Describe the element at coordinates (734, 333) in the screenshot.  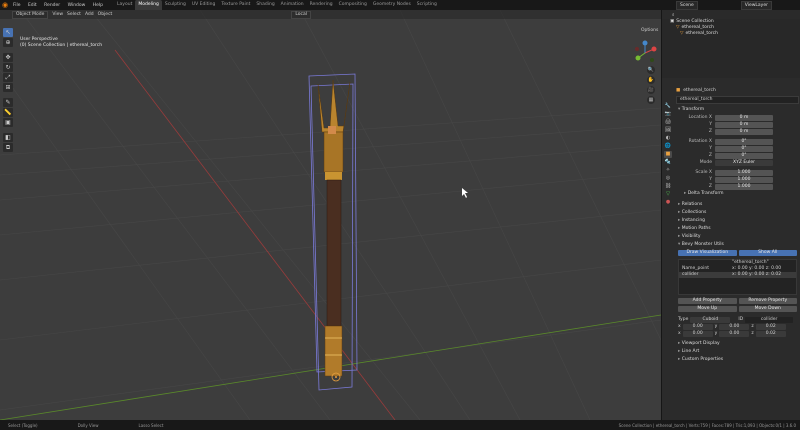
I see `vec2-y-field: 0.00` at that location.